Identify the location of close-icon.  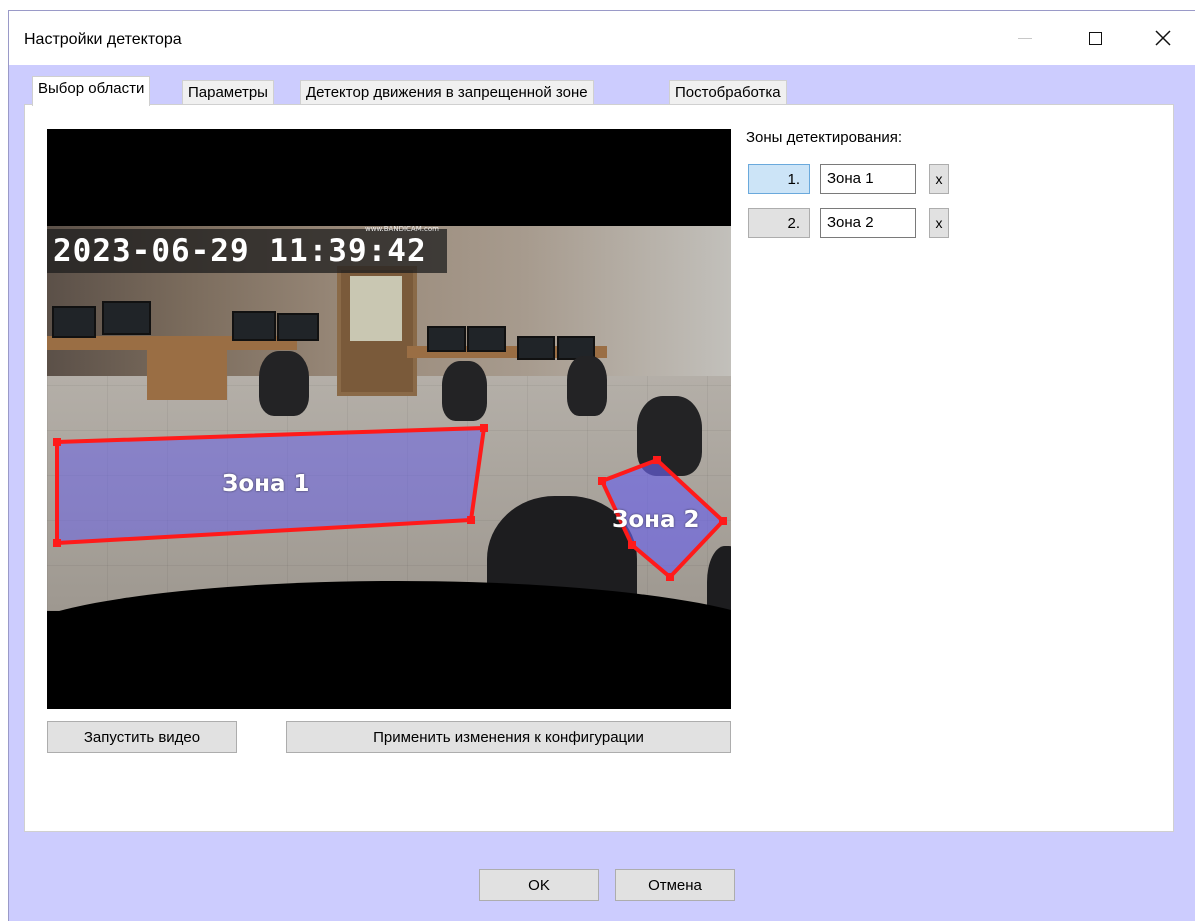
(1163, 38).